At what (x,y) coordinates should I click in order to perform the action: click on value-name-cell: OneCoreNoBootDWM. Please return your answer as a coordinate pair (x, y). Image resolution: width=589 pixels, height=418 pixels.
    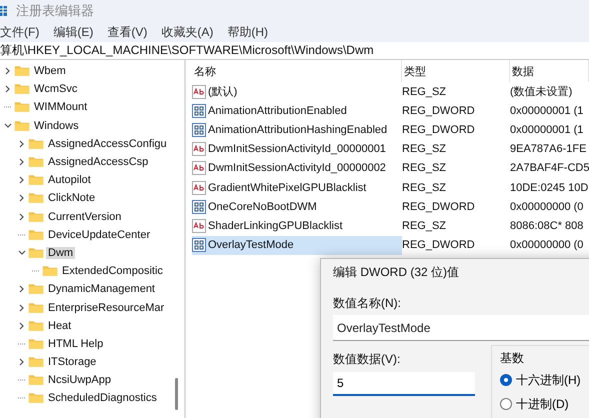
    Looking at the image, I should click on (297, 206).